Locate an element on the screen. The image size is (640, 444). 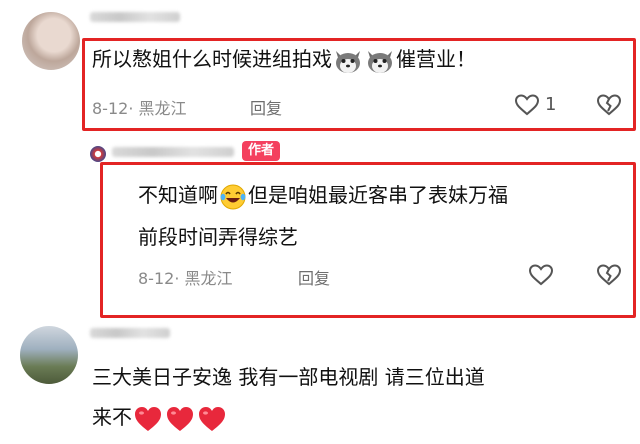
laughing-tears-emoji-icon is located at coordinates (233, 196).